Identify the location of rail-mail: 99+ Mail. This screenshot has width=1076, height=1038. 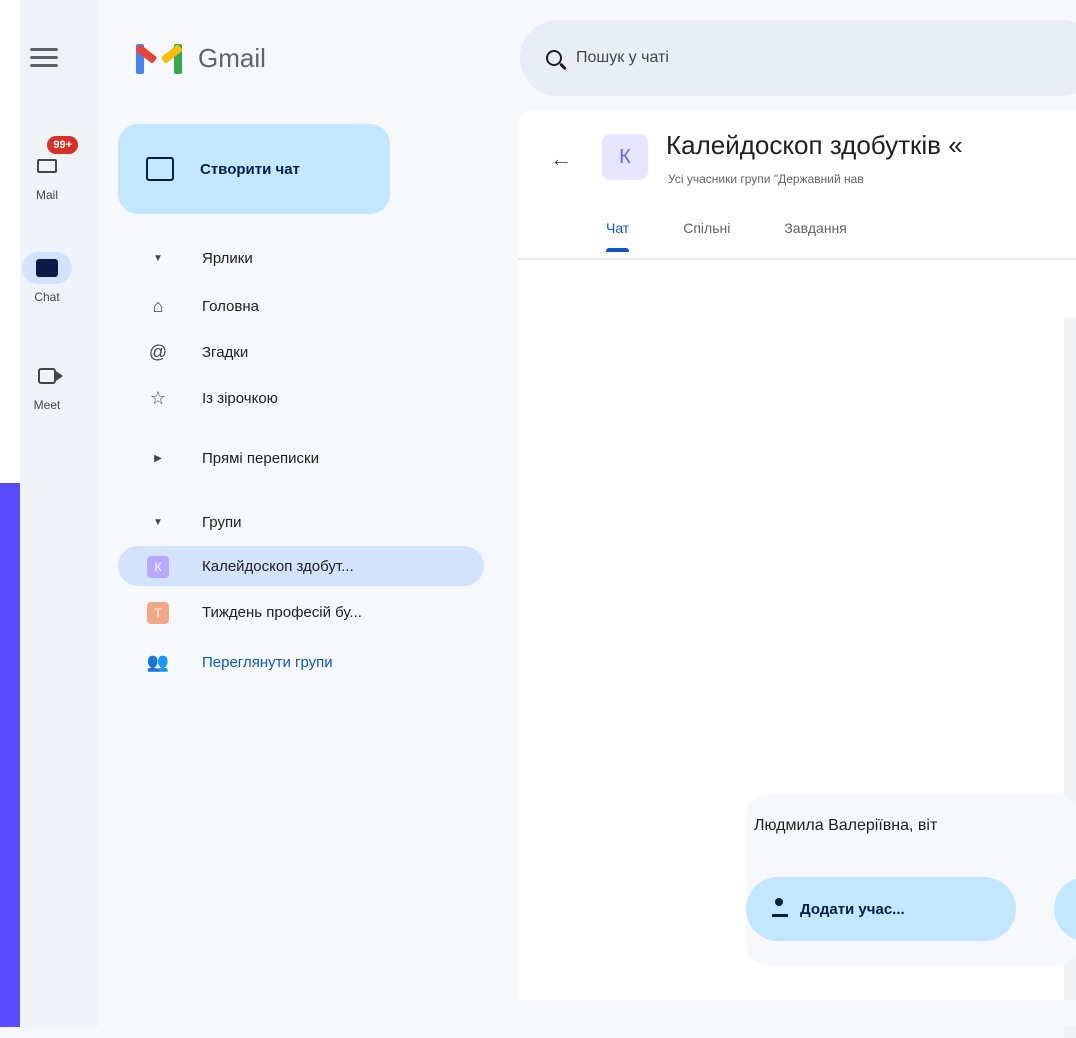
(49, 169).